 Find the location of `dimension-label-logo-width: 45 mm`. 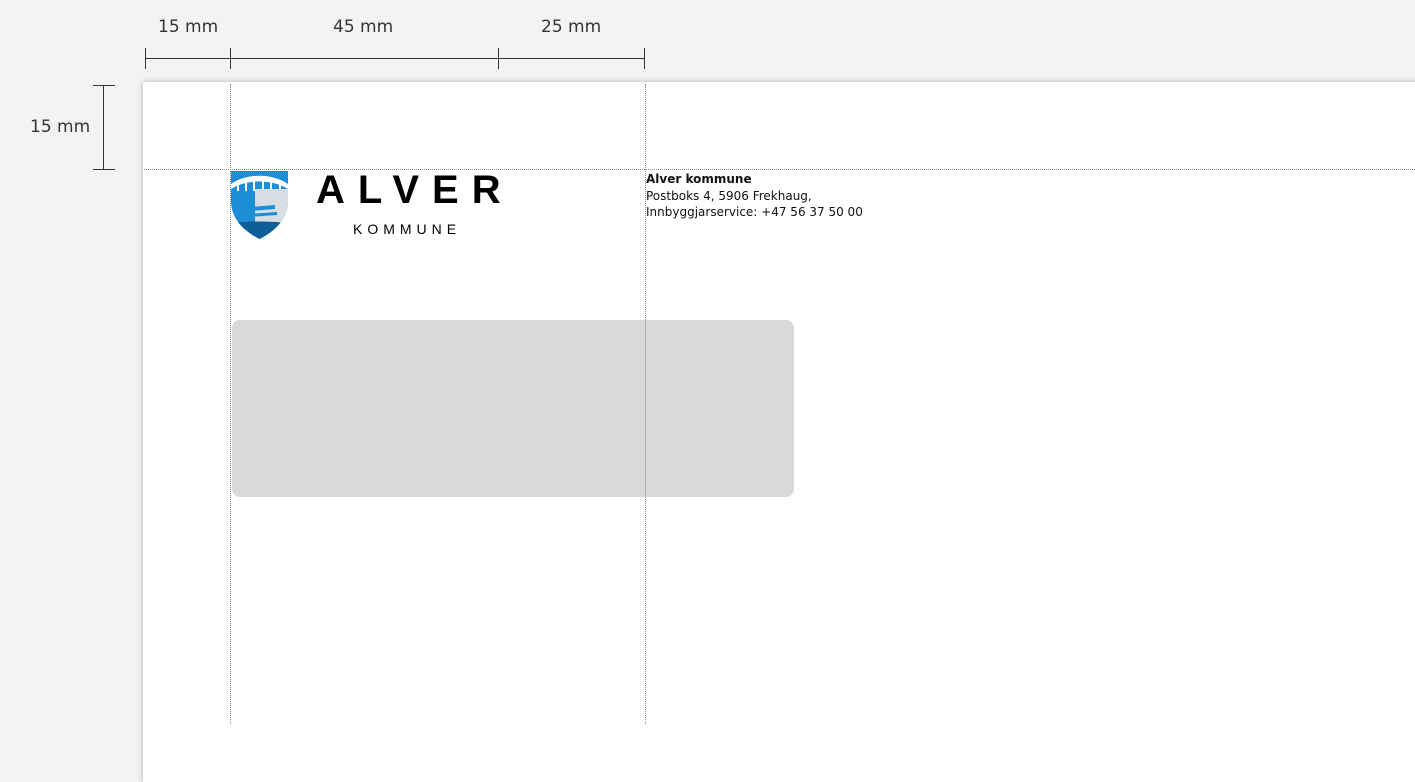

dimension-label-logo-width: 45 mm is located at coordinates (363, 27).